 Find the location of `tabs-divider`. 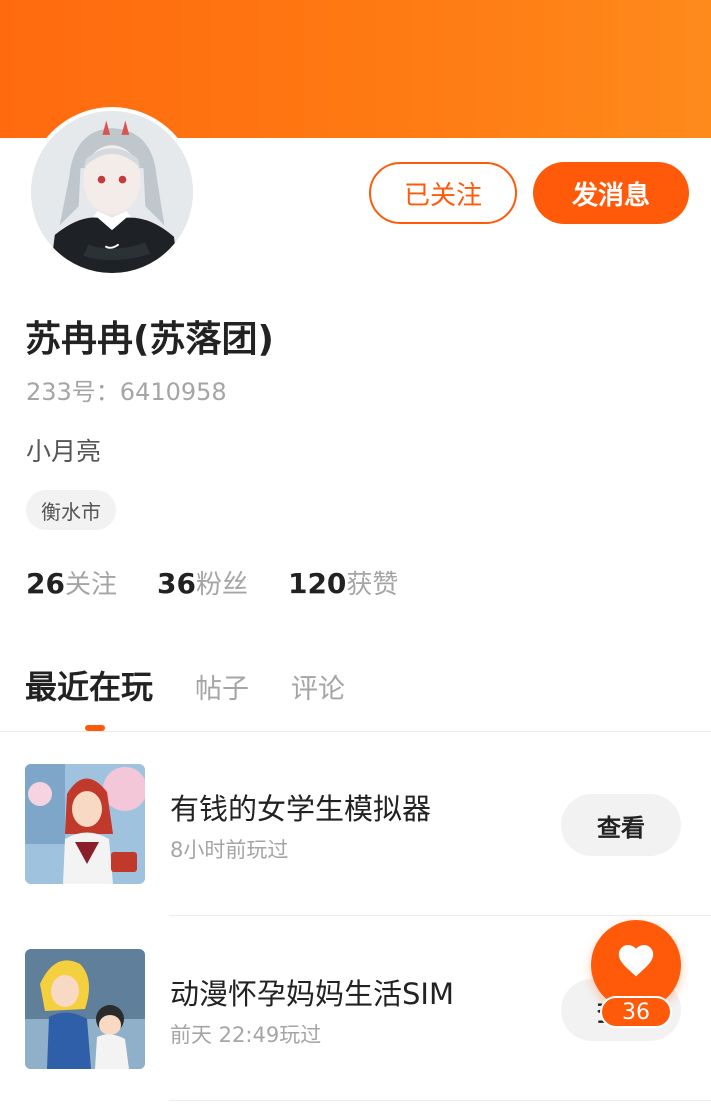

tabs-divider is located at coordinates (355, 731).